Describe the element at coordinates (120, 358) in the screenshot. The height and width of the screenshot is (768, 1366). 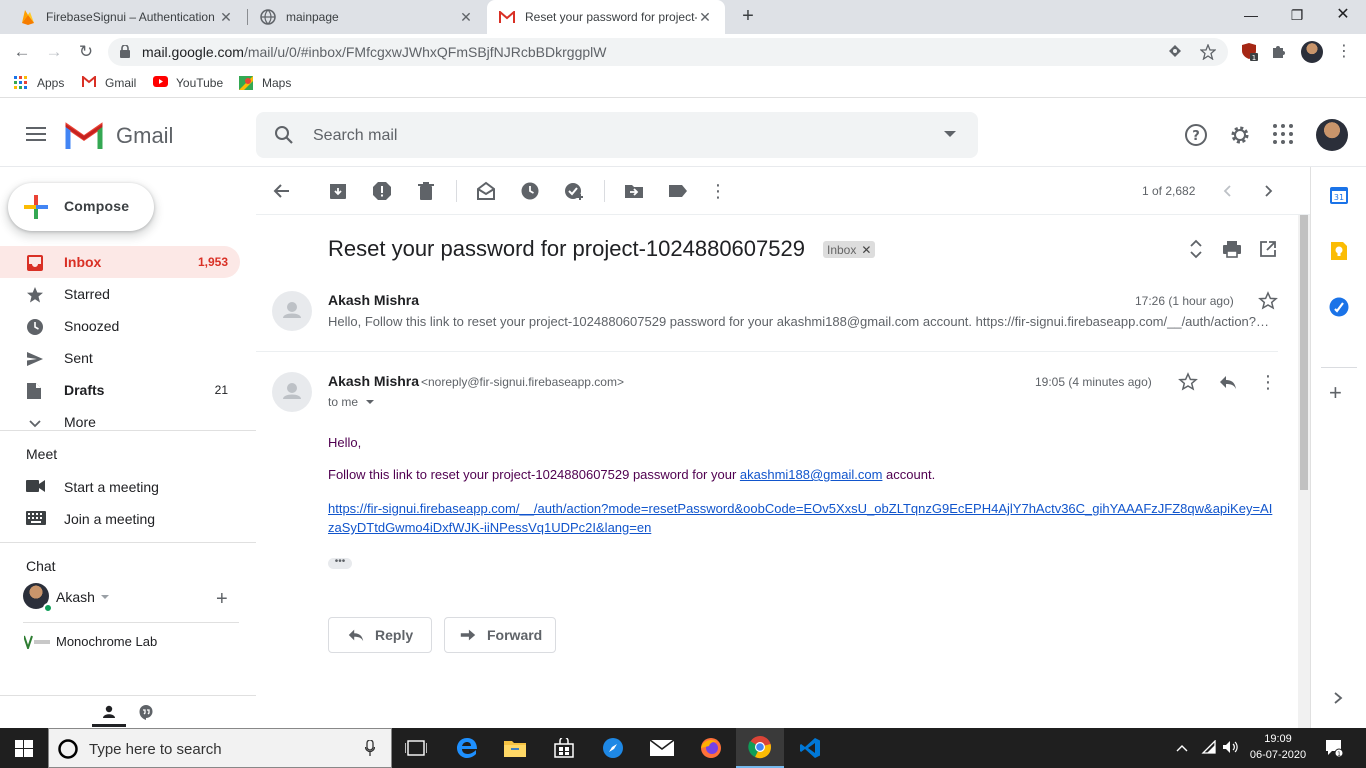
I see `sidebar-item-sent: Sent` at that location.